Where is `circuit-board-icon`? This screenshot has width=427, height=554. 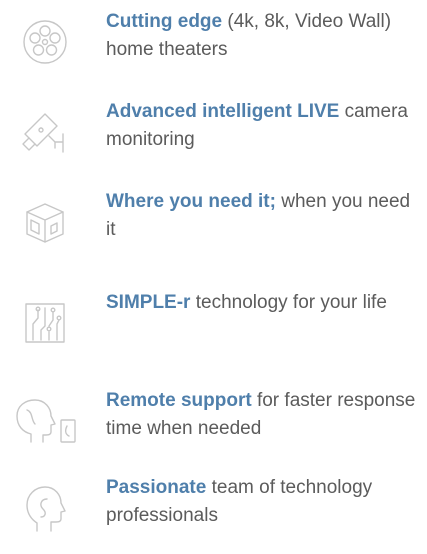 circuit-board-icon is located at coordinates (45, 323).